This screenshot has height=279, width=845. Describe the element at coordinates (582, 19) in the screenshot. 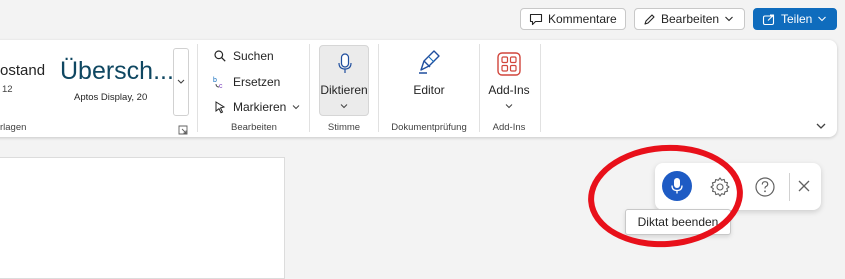

I see `comments-label: Kommentare` at that location.